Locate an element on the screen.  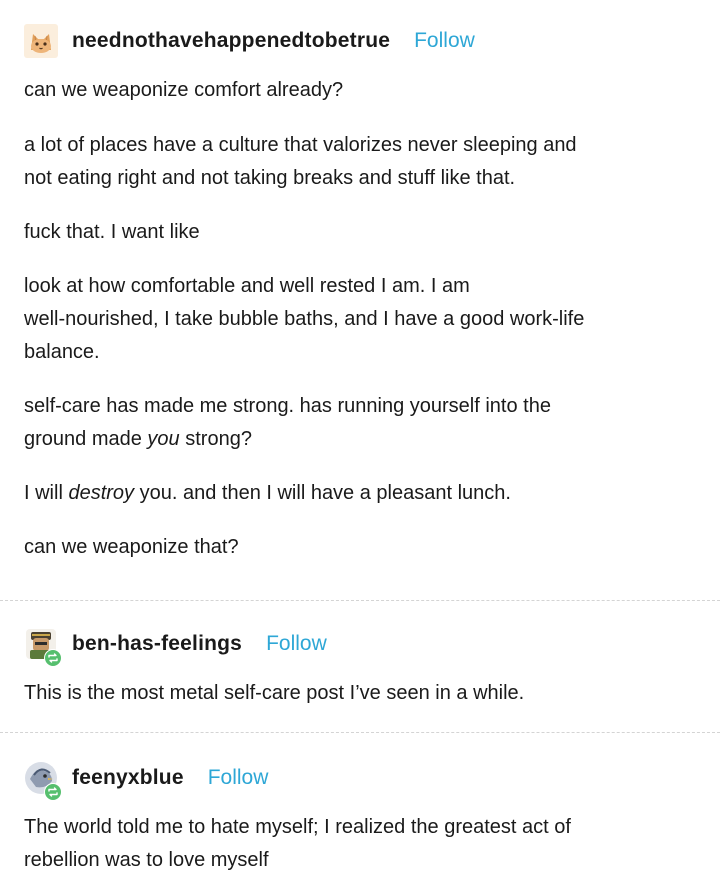
post-header: feenyxblue Follow is located at coordinates (357, 781).